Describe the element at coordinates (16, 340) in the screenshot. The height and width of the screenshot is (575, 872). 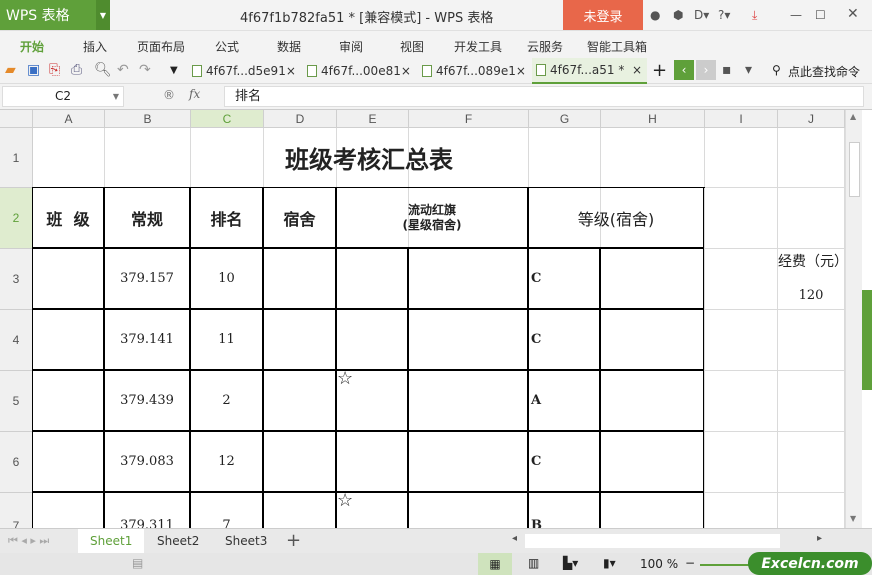
I see `row-header-4: 4` at that location.